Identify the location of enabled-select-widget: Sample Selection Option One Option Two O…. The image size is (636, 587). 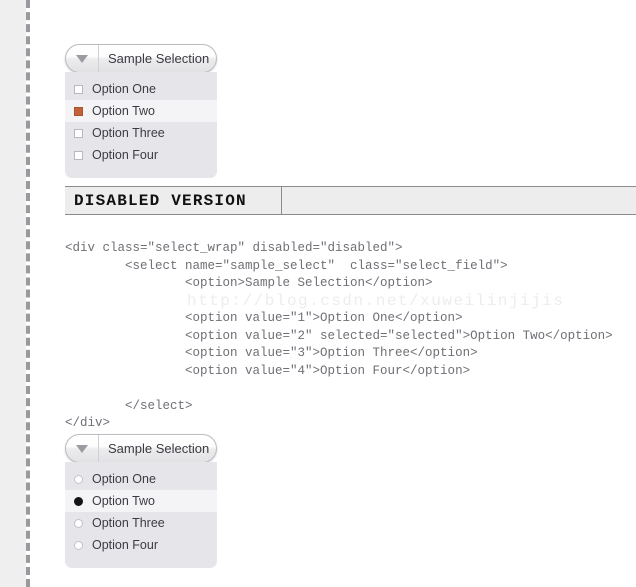
(141, 111).